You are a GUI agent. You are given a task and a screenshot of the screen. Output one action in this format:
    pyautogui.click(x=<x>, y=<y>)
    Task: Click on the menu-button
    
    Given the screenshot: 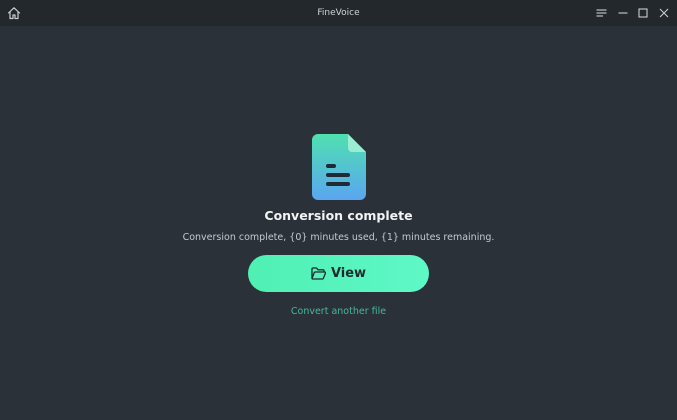 What is the action you would take?
    pyautogui.click(x=601, y=13)
    